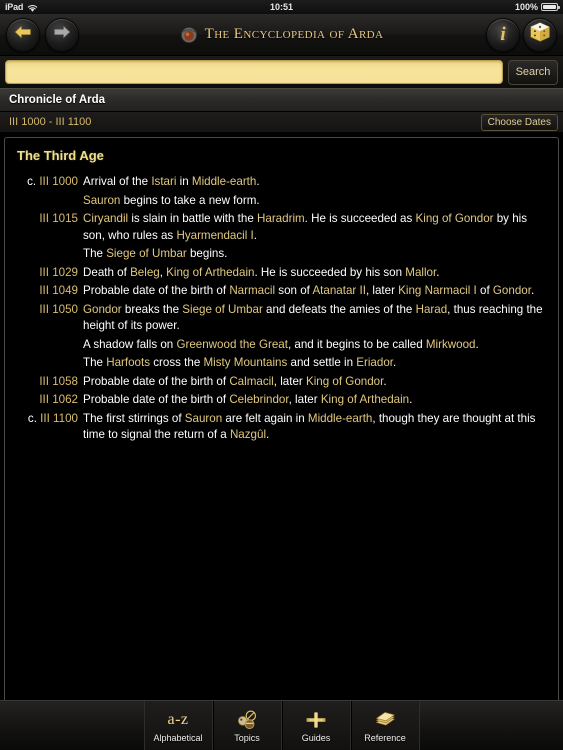 This screenshot has height=750, width=563. Describe the element at coordinates (451, 344) in the screenshot. I see `entry-link: Mirkwood` at that location.